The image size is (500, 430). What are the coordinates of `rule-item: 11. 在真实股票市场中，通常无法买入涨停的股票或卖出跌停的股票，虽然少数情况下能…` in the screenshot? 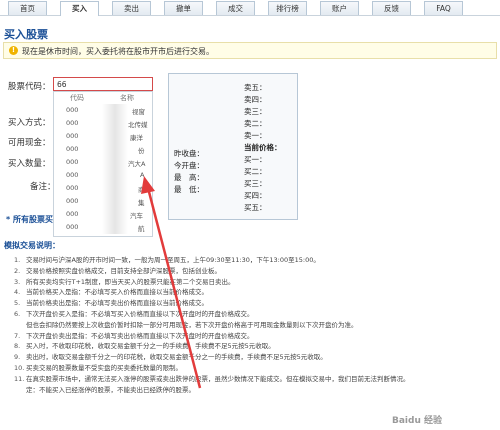 It's located at (212, 378).